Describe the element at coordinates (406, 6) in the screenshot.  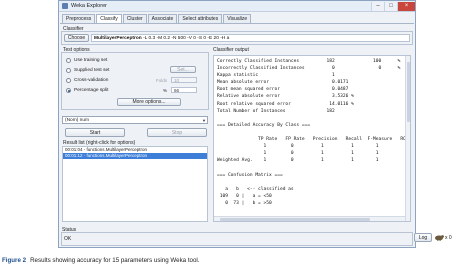
I see `close-button: ×` at that location.